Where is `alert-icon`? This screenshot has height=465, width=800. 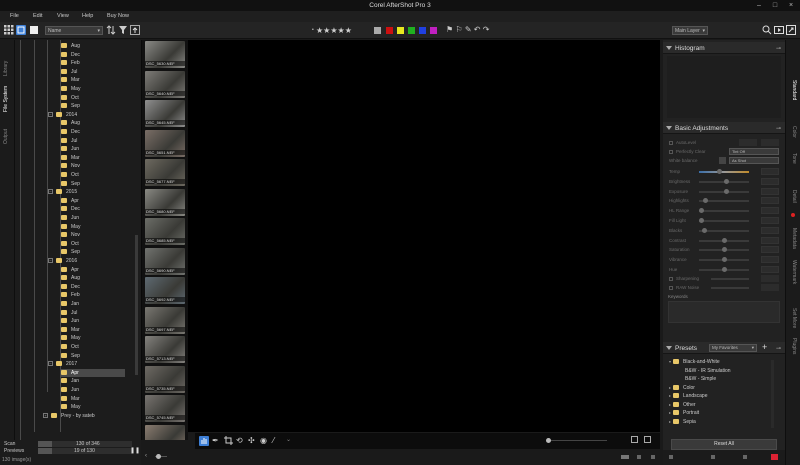
alert-icon is located at coordinates (774, 457).